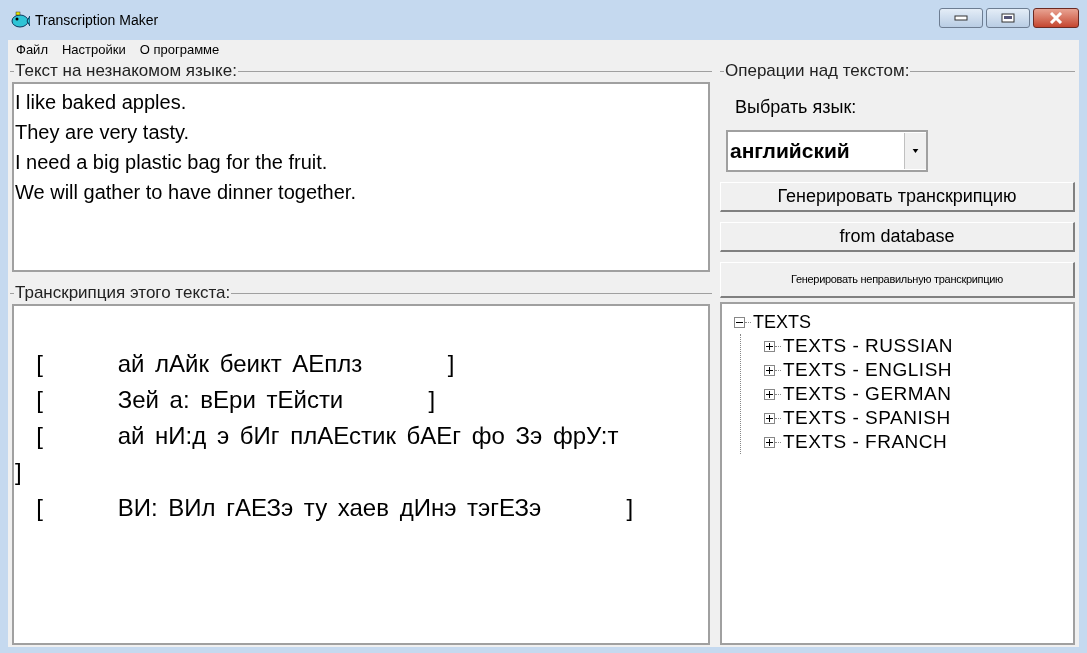  What do you see at coordinates (123, 293) in the screenshot?
I see `group-legend: Транскрипция этого текста:` at bounding box center [123, 293].